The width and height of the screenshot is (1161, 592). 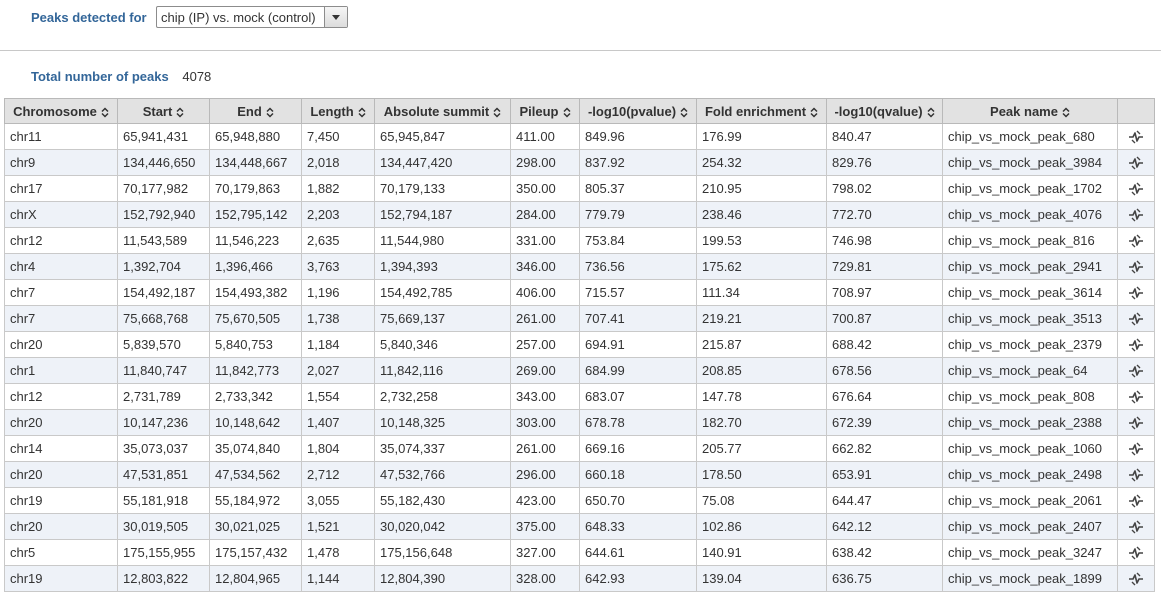 I want to click on cell-absolute-summit: 55,182,430, so click(x=442, y=500).